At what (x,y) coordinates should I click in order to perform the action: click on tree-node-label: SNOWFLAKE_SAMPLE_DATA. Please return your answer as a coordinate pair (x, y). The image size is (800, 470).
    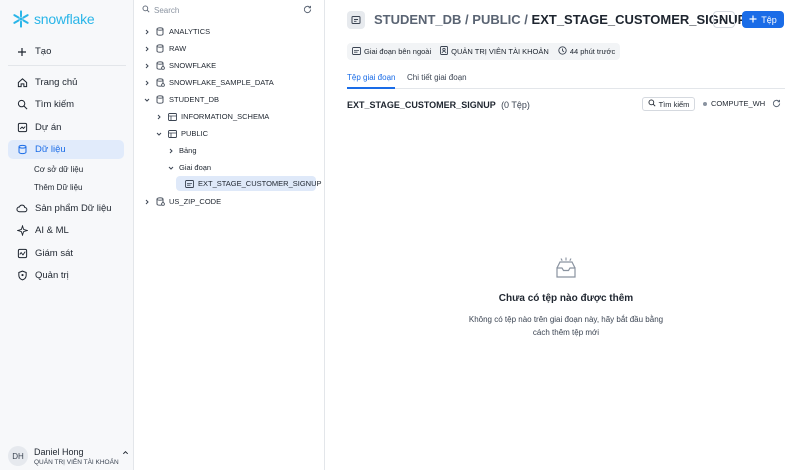
    Looking at the image, I should click on (221, 82).